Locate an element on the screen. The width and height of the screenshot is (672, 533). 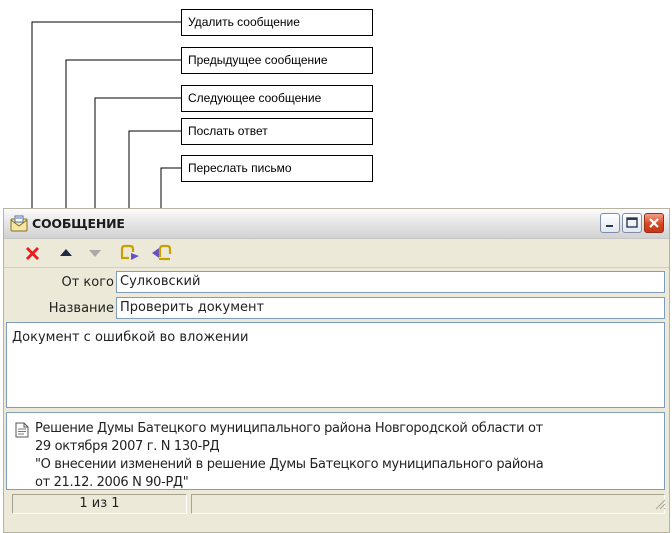
status-bar: 1 из 1 is located at coordinates (336, 512).